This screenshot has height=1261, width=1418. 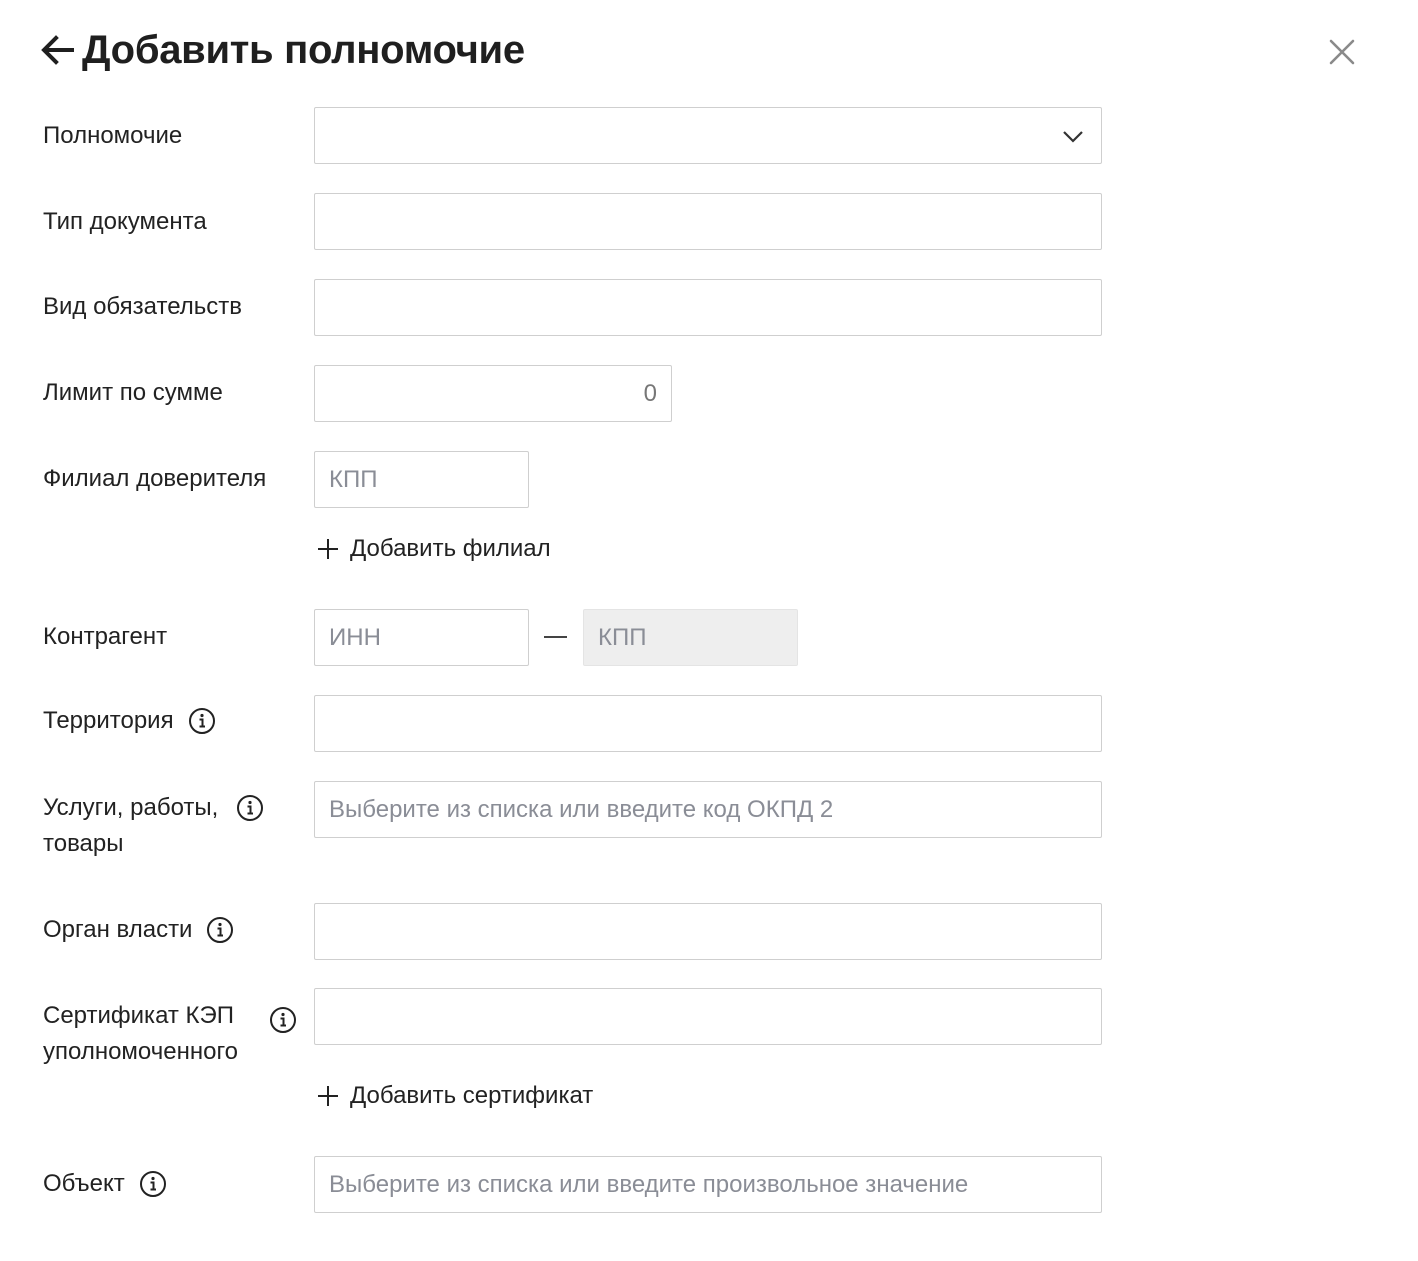 I want to click on amount-limit-label: Лимит по сумме, so click(x=133, y=392).